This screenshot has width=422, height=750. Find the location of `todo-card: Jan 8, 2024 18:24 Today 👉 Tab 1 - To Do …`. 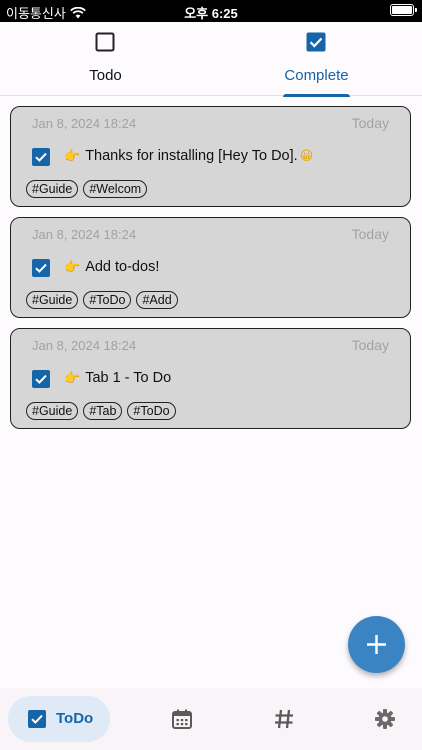

todo-card: Jan 8, 2024 18:24 Today 👉 Tab 1 - To Do … is located at coordinates (210, 378).